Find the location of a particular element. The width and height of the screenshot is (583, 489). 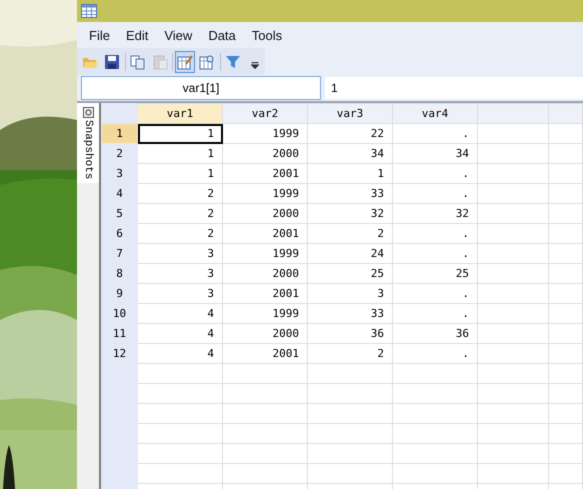

column-header: var1 is located at coordinates (180, 114).